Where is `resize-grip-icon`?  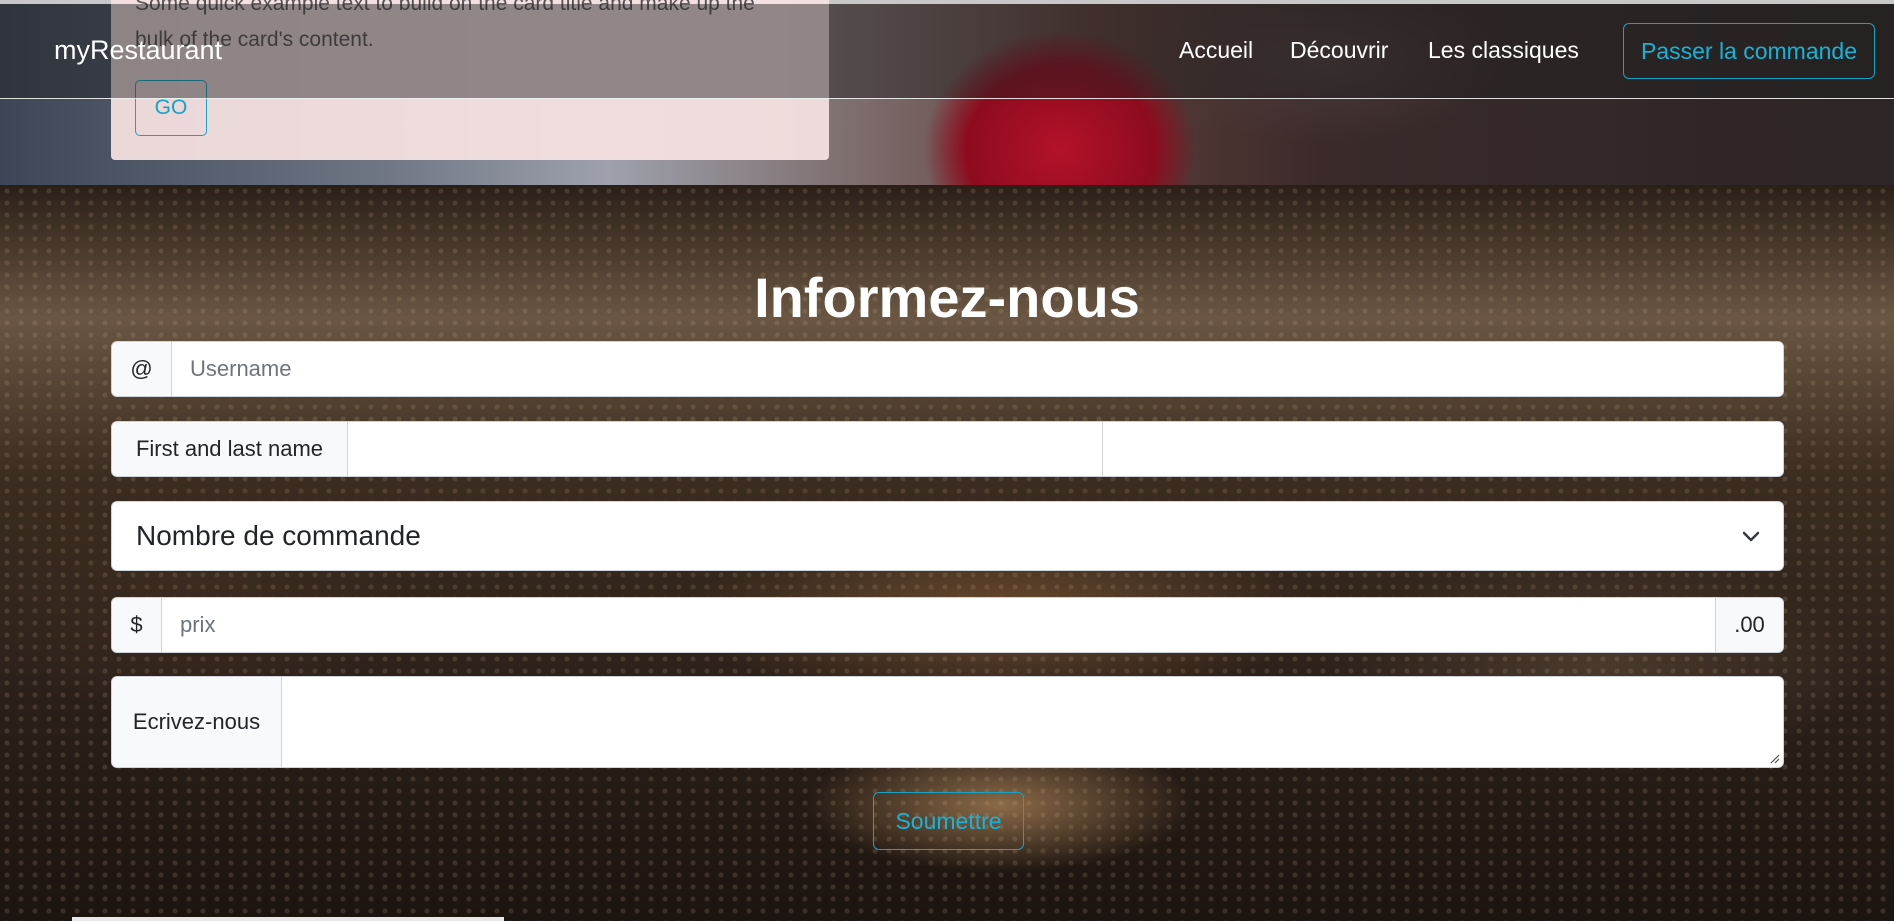
resize-grip-icon is located at coordinates (1774, 758).